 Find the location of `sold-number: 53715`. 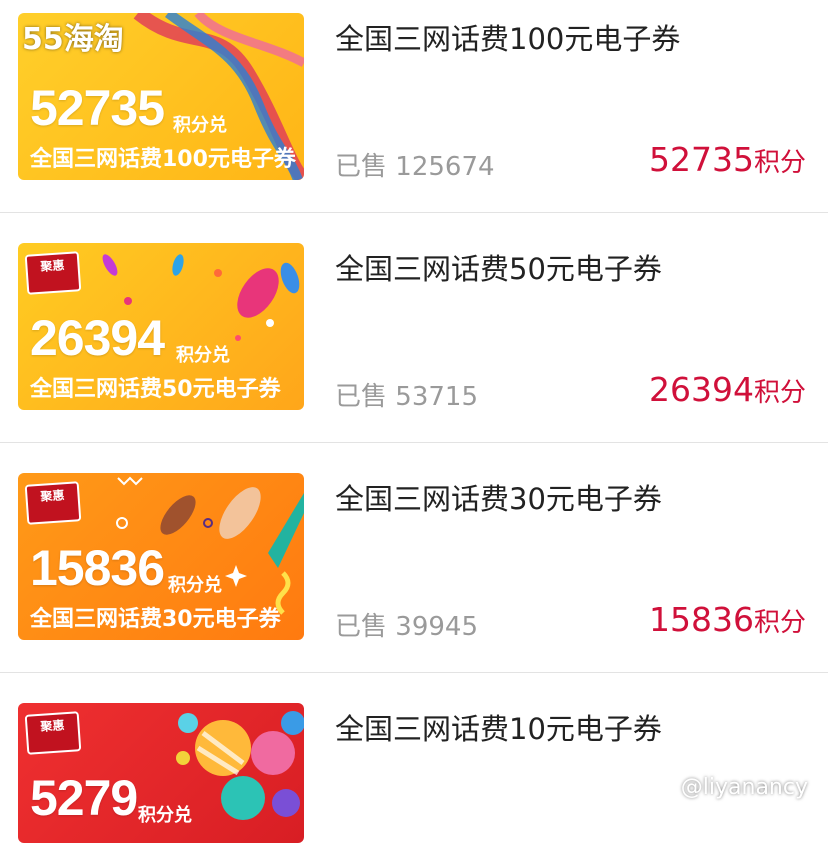

sold-number: 53715 is located at coordinates (436, 397).